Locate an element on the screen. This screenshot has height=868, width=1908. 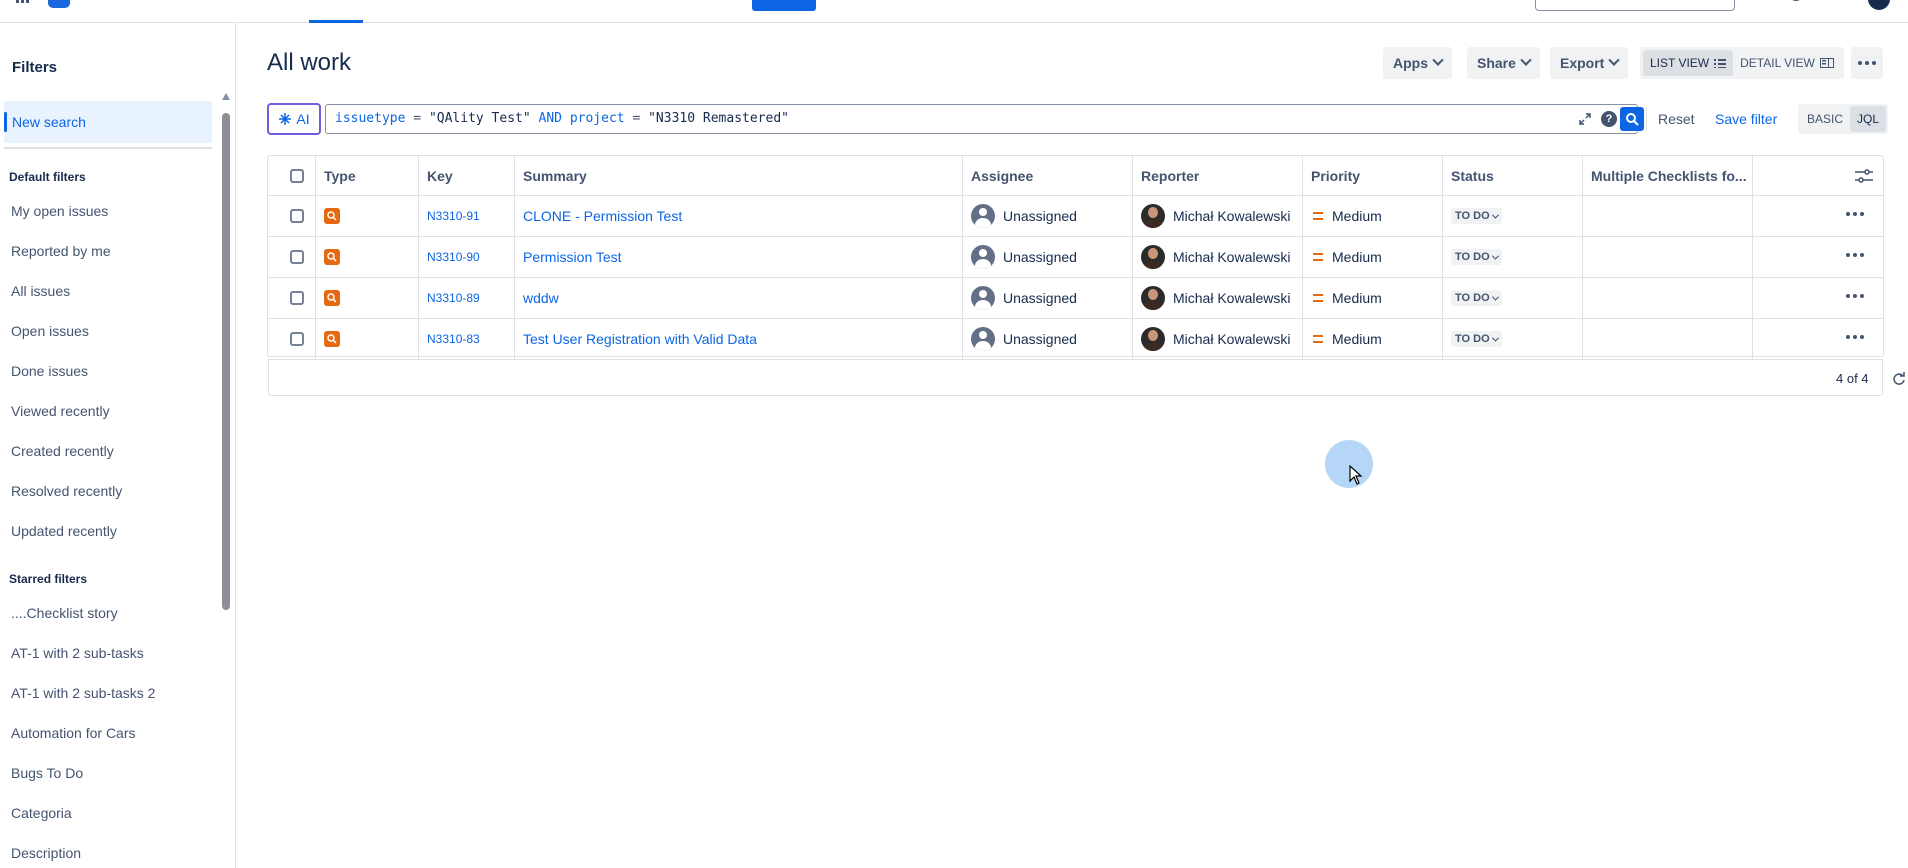
reset-button: Reset is located at coordinates (1676, 119).